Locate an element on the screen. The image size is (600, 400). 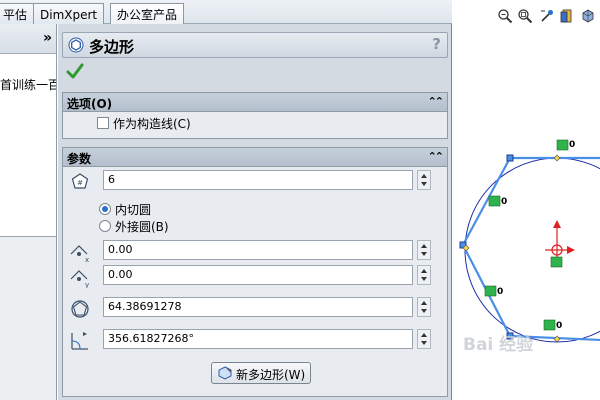
angle-spinner is located at coordinates (424, 339).